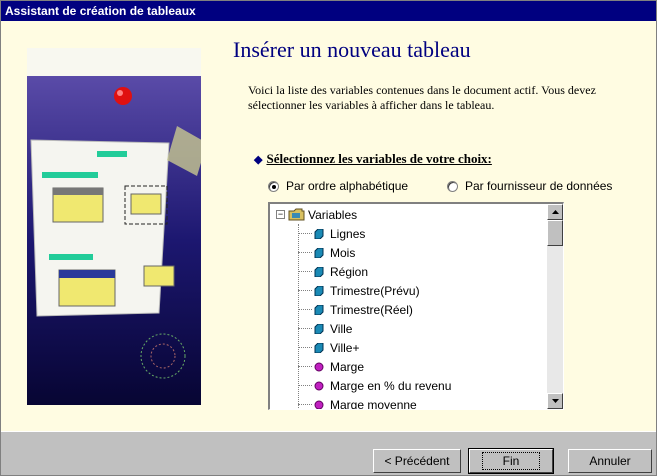  I want to click on footer-divider, so click(328, 431).